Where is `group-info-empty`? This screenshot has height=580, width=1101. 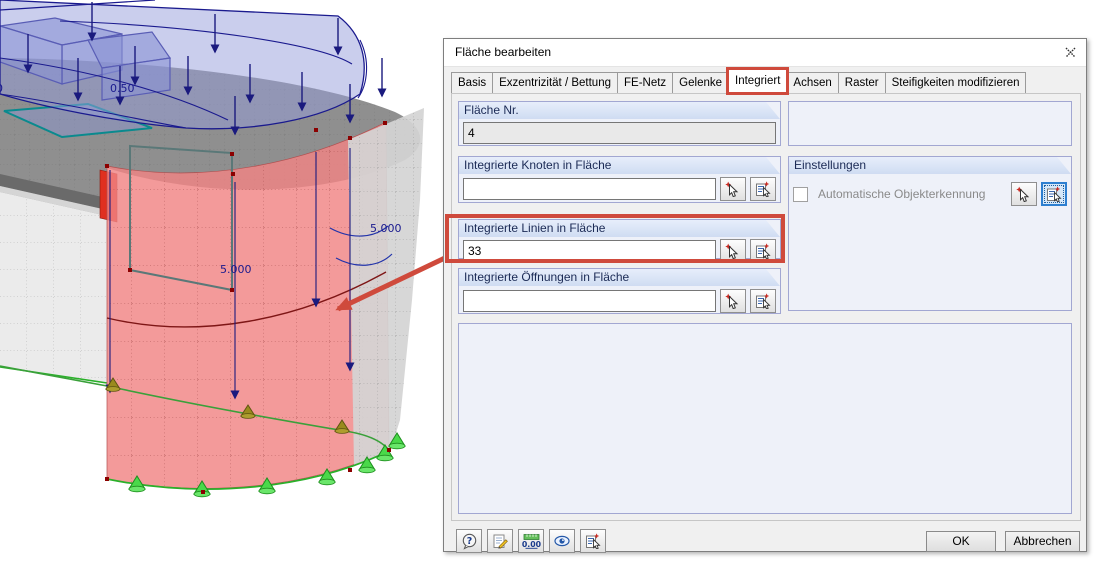
group-info-empty is located at coordinates (930, 123).